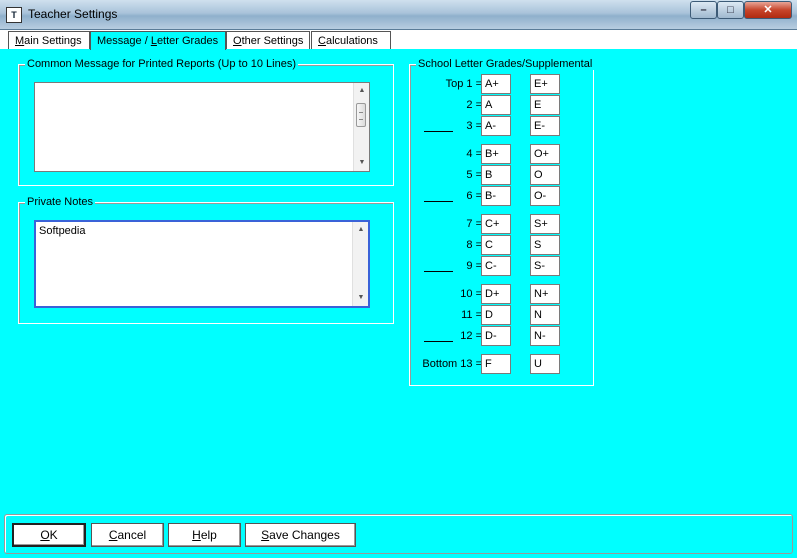  What do you see at coordinates (496, 126) in the screenshot?
I see `letter-grade-input: A-` at bounding box center [496, 126].